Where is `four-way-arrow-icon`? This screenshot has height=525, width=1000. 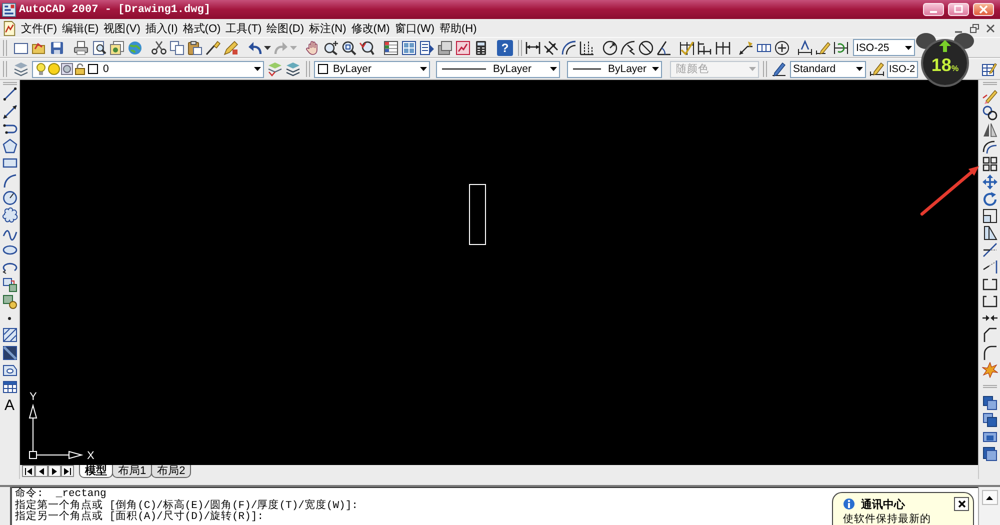 four-way-arrow-icon is located at coordinates (990, 182).